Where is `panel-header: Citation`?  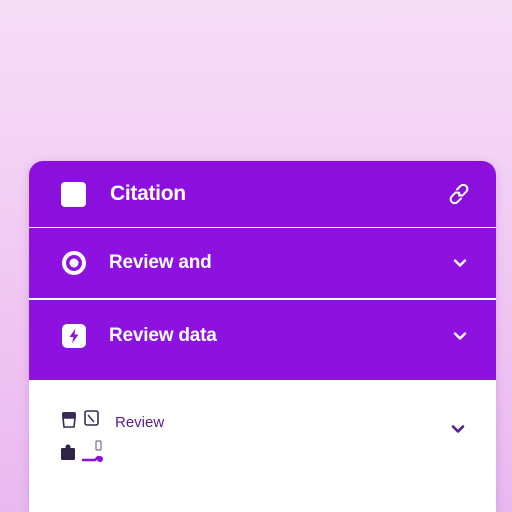
panel-header: Citation is located at coordinates (262, 194).